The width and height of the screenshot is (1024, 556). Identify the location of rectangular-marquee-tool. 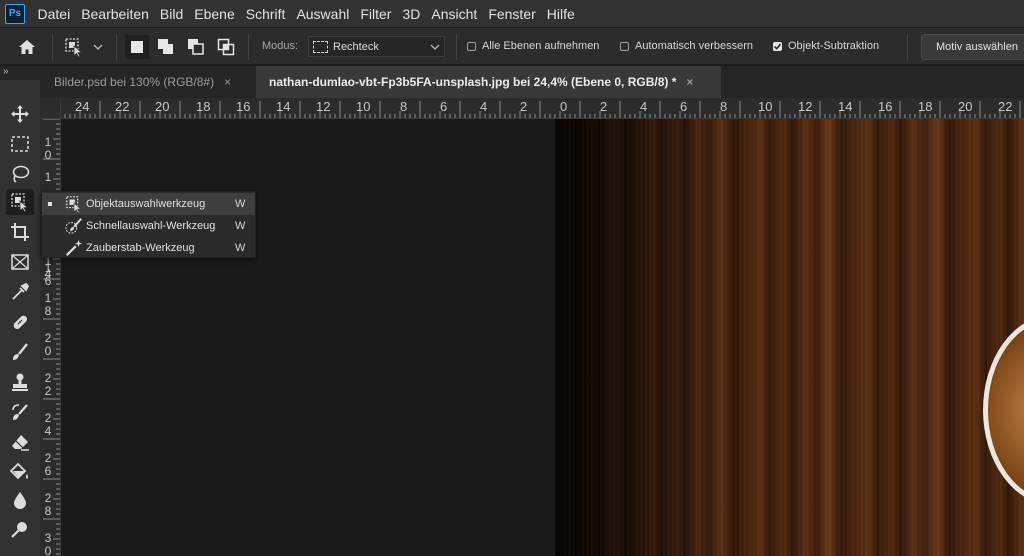
(20, 144).